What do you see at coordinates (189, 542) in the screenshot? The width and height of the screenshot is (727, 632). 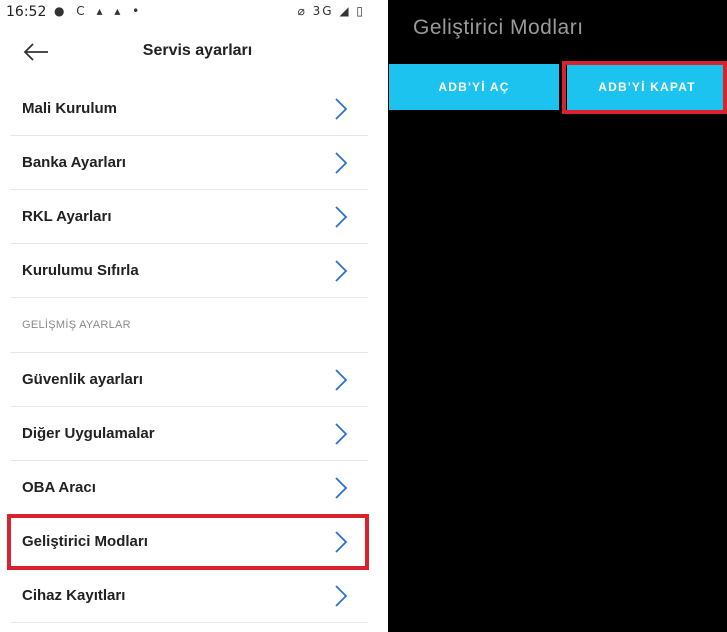 I see `menu-item-gelistirici-modlari: Geliştirici Modları` at bounding box center [189, 542].